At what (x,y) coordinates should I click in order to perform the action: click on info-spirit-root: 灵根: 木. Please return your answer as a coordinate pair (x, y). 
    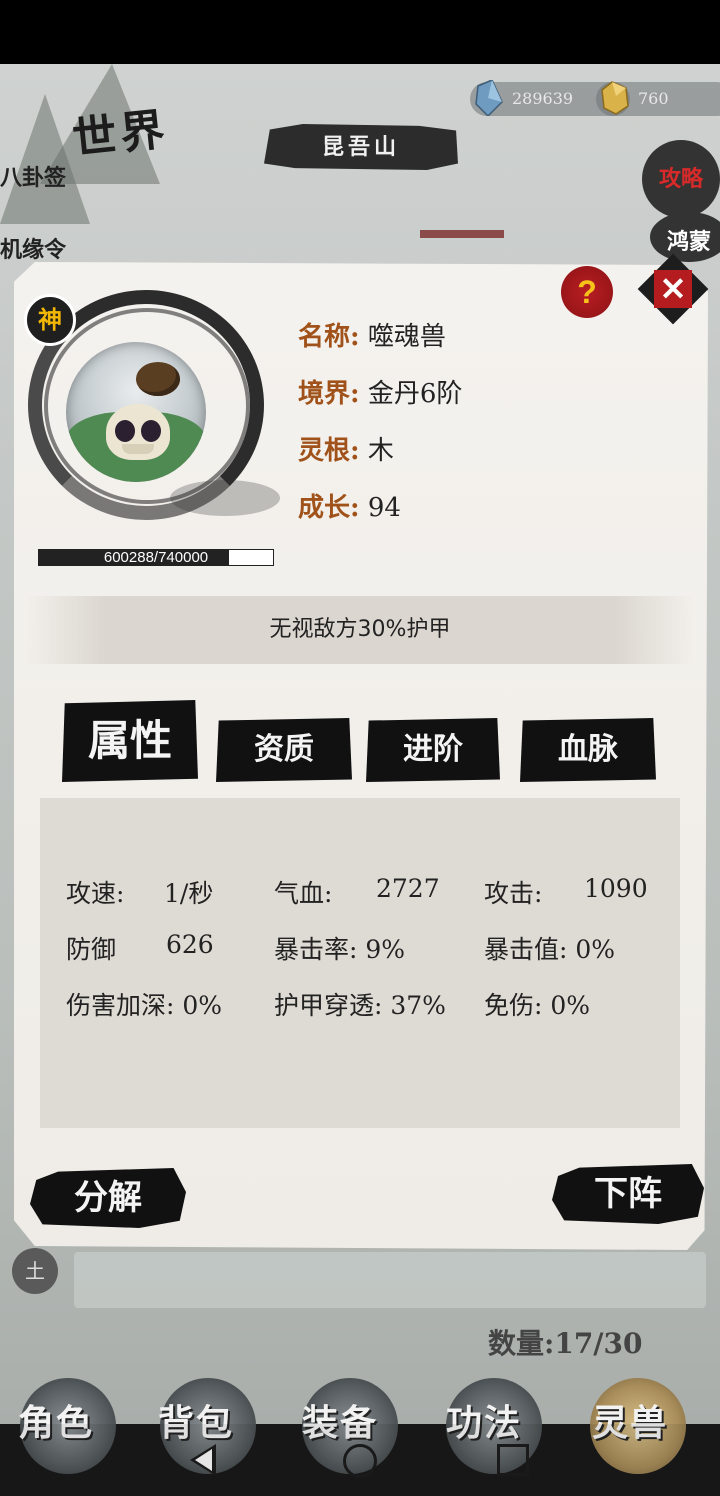
    Looking at the image, I should click on (346, 448).